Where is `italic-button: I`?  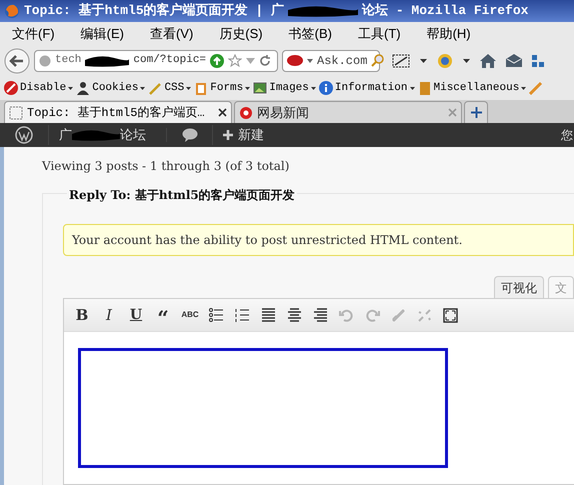 italic-button: I is located at coordinates (109, 315).